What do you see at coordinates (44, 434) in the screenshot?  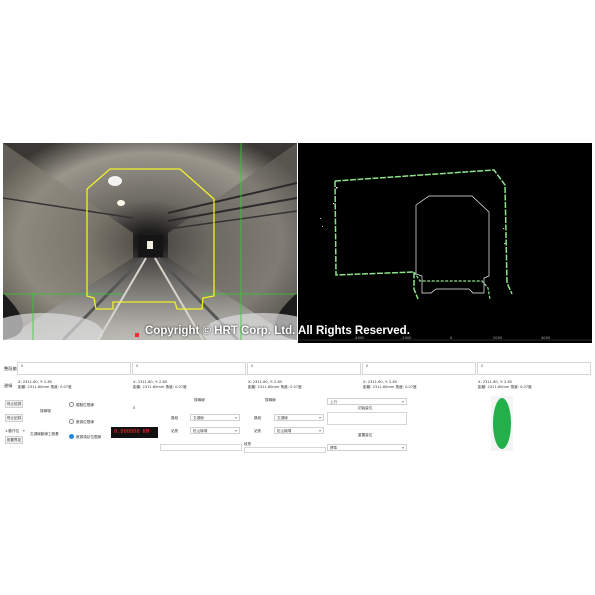 I see `source-label: 文湖線動線工程基` at bounding box center [44, 434].